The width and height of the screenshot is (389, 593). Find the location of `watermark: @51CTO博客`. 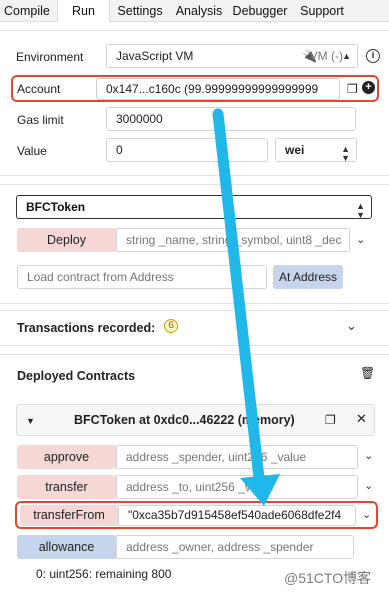

watermark: @51CTO博客 is located at coordinates (328, 578).